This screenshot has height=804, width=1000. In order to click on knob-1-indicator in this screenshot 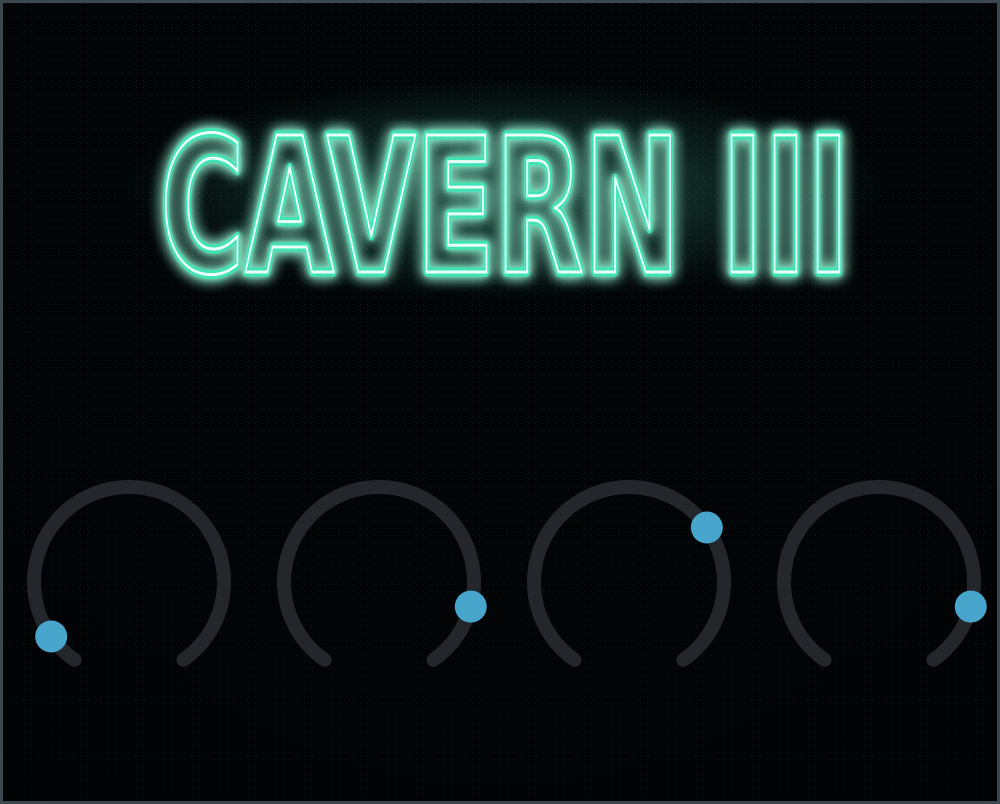, I will do `click(51, 636)`.